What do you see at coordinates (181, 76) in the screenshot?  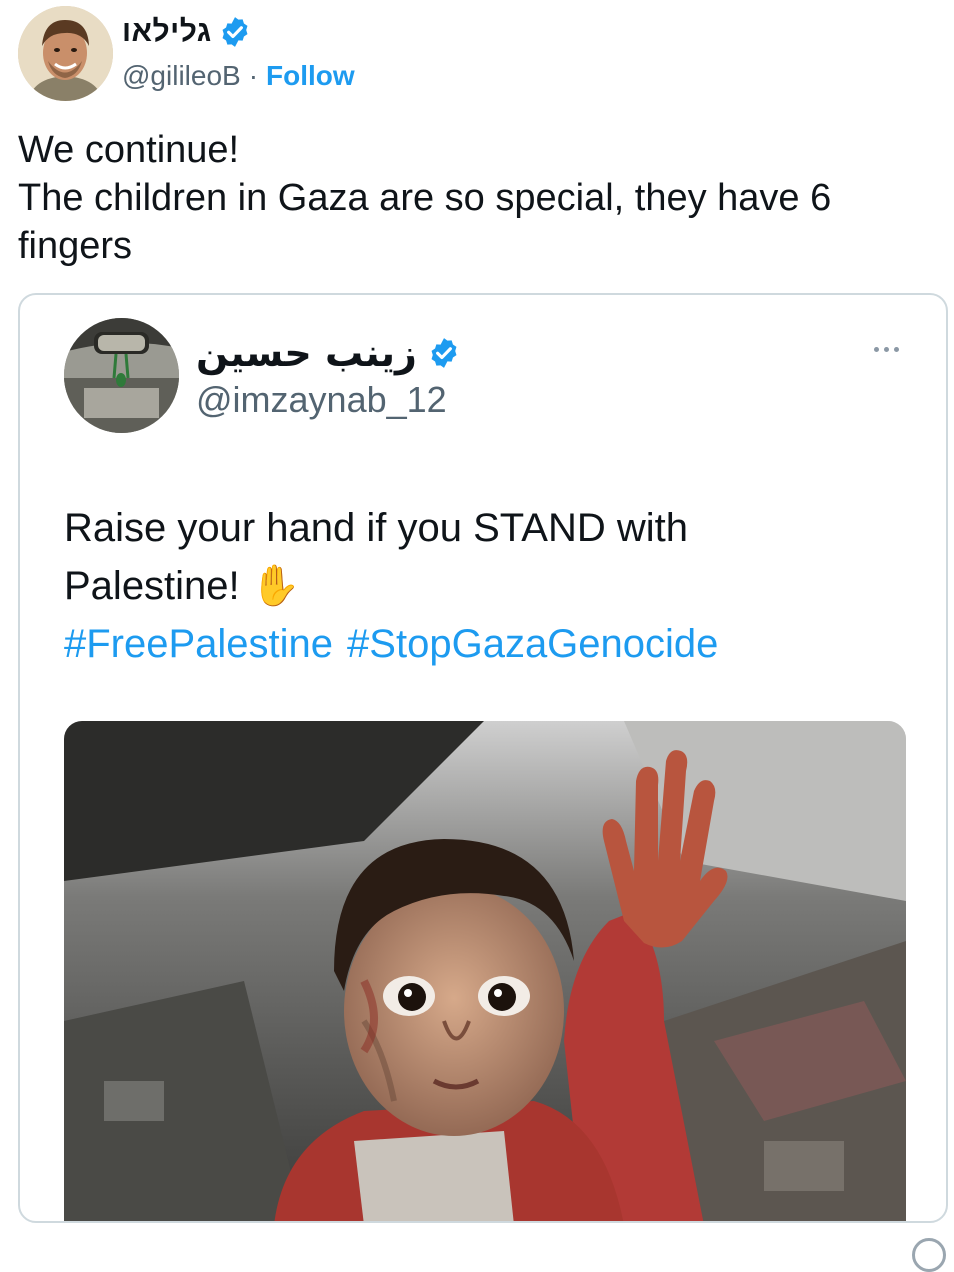 I see `outer-author-handle: @gilileoB` at bounding box center [181, 76].